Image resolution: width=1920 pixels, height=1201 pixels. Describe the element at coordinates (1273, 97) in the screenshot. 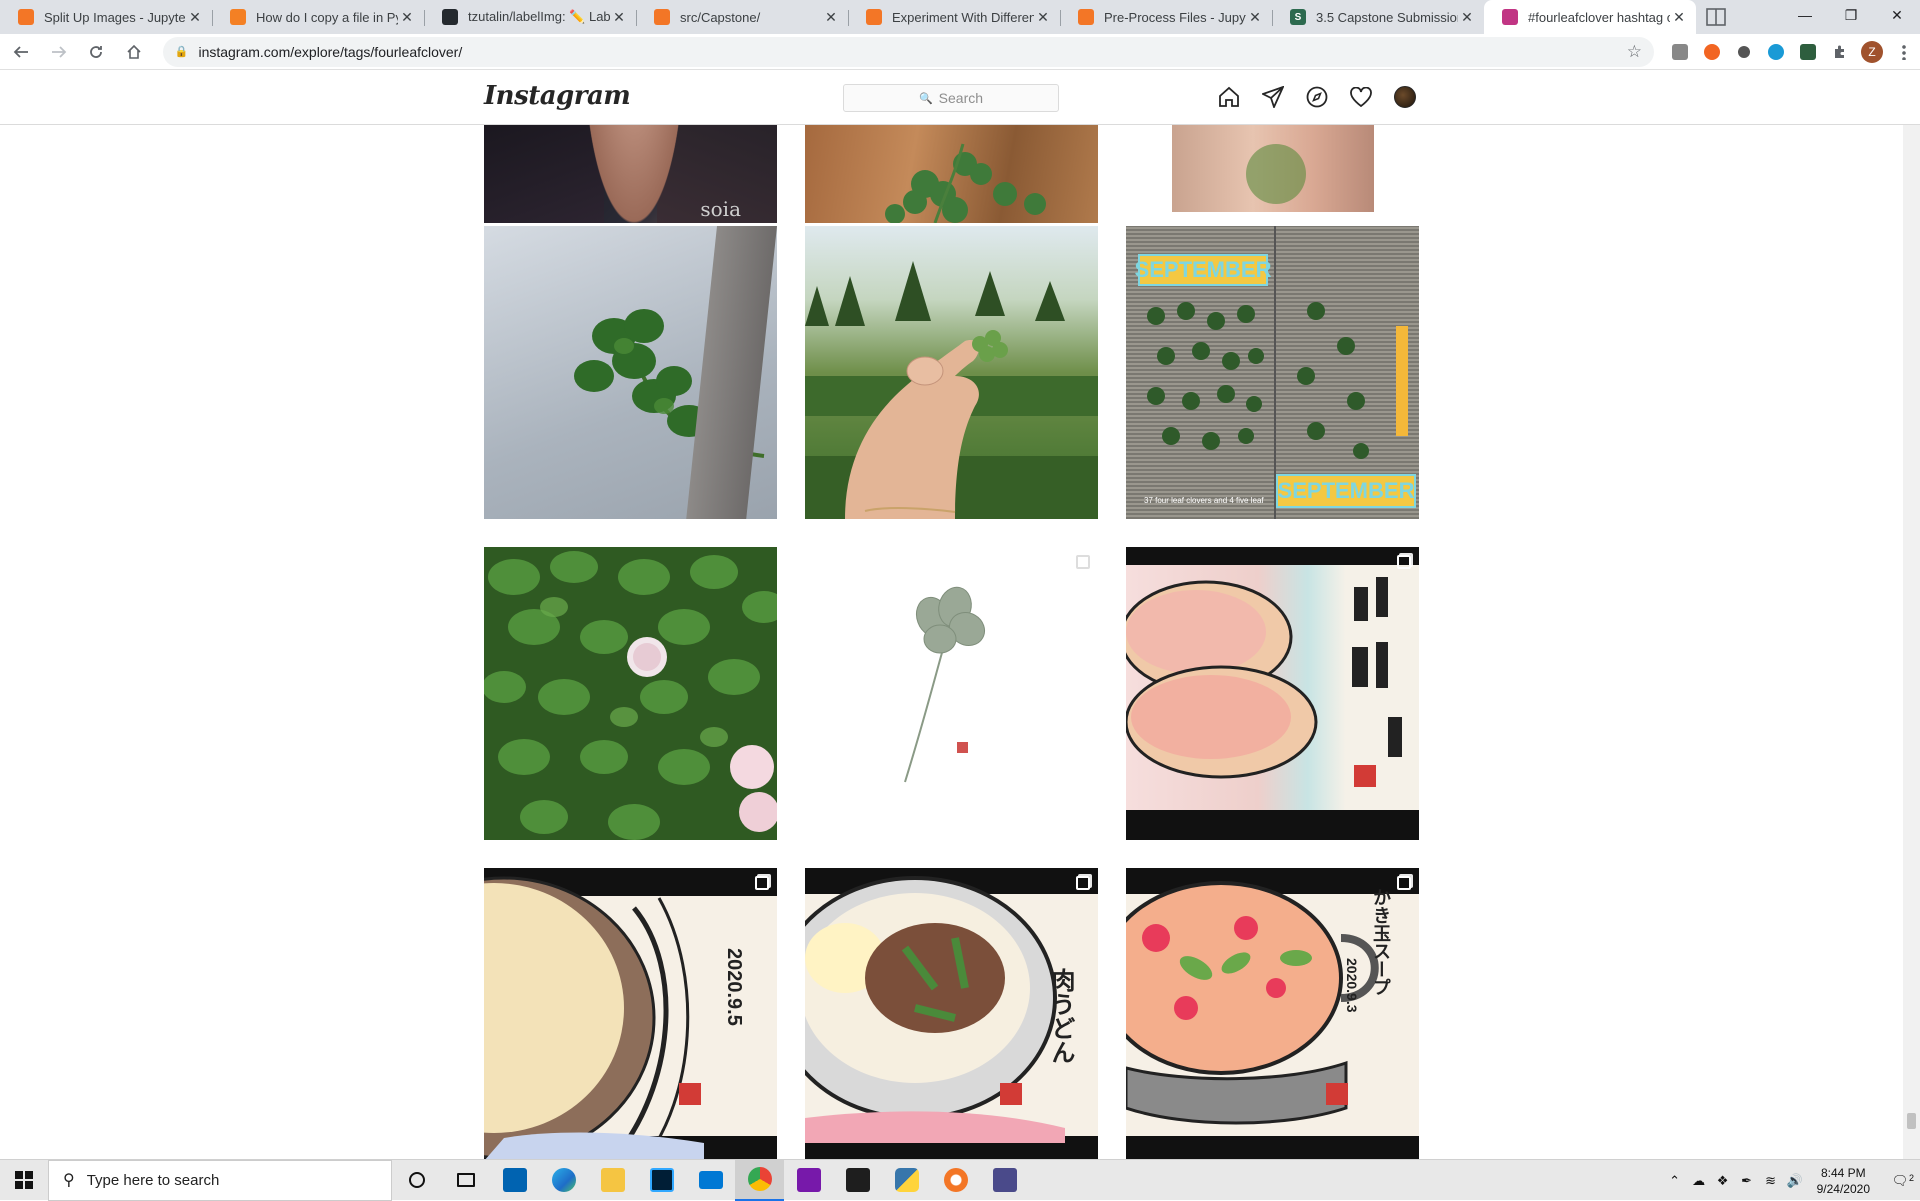

I see `direct-messages-icon` at that location.